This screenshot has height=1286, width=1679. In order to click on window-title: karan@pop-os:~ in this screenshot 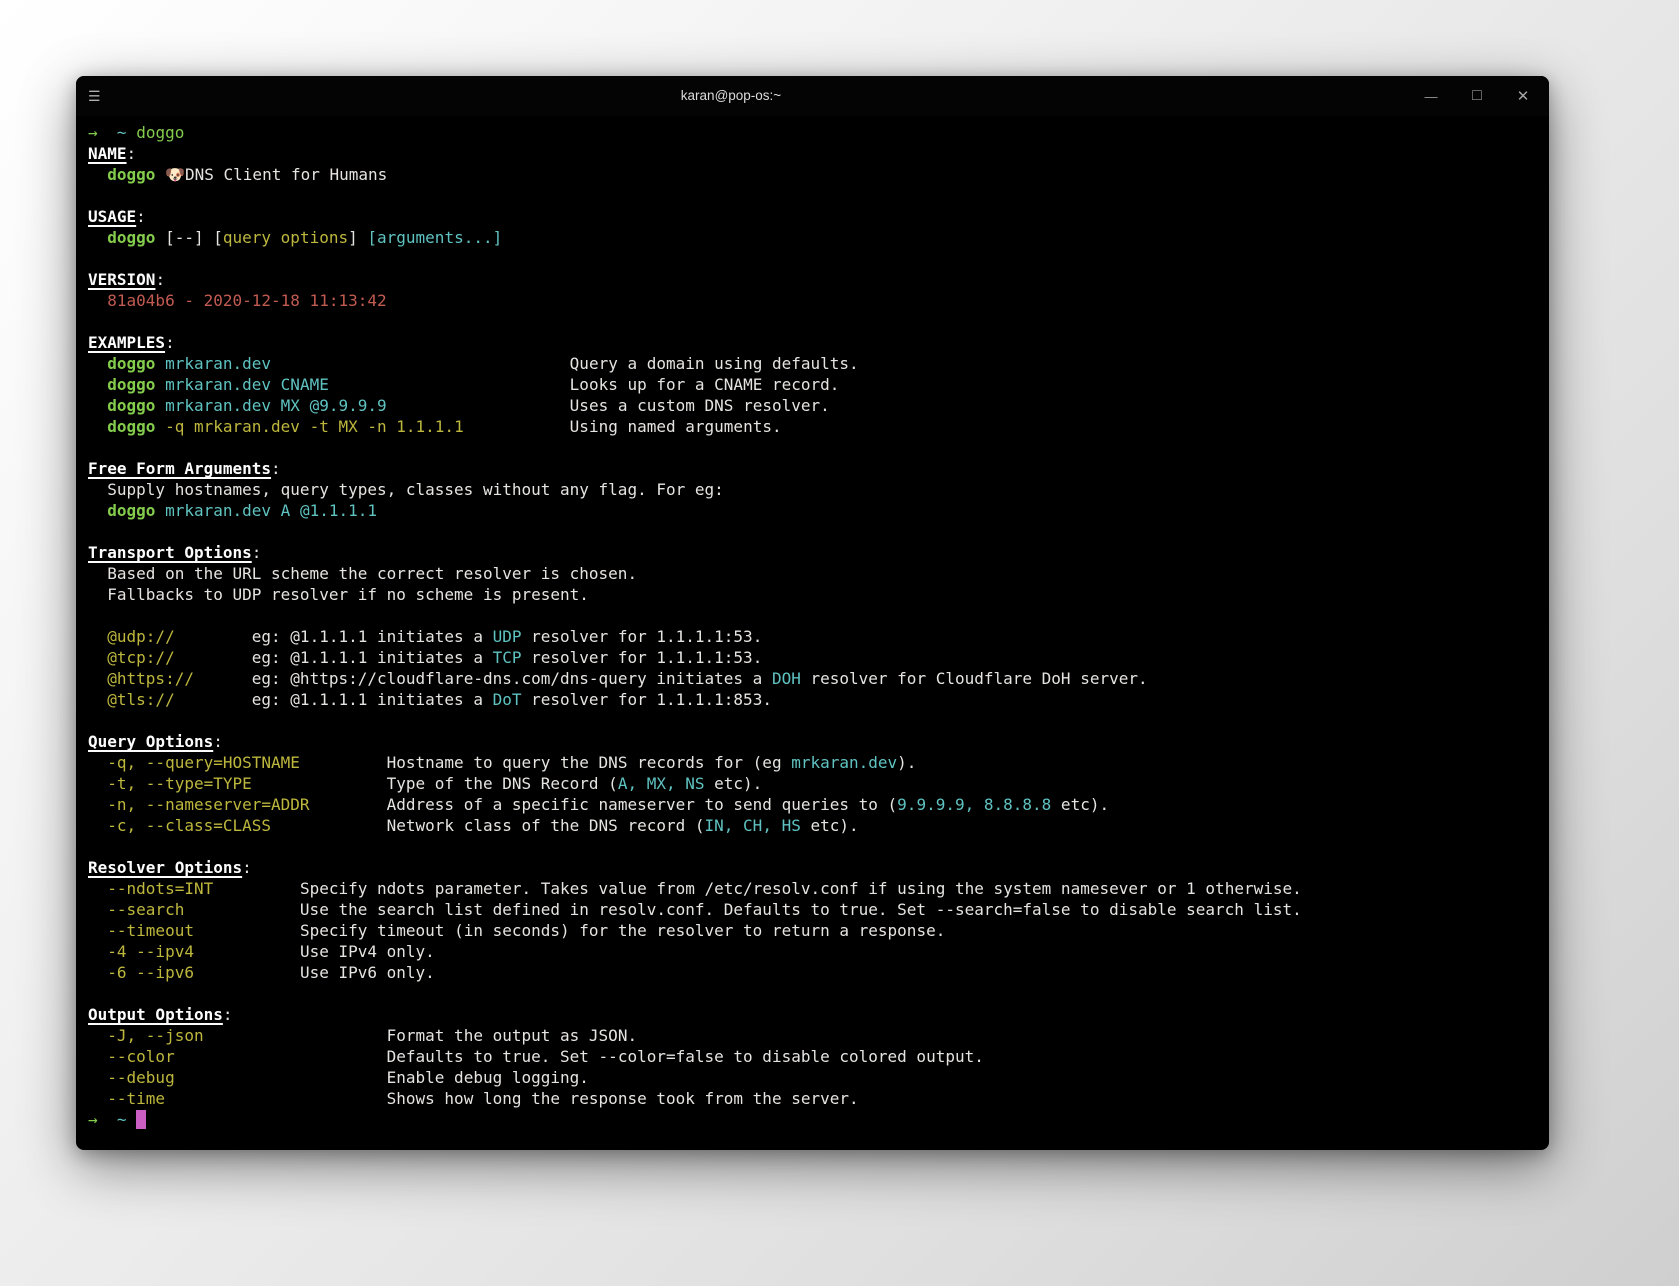, I will do `click(731, 95)`.